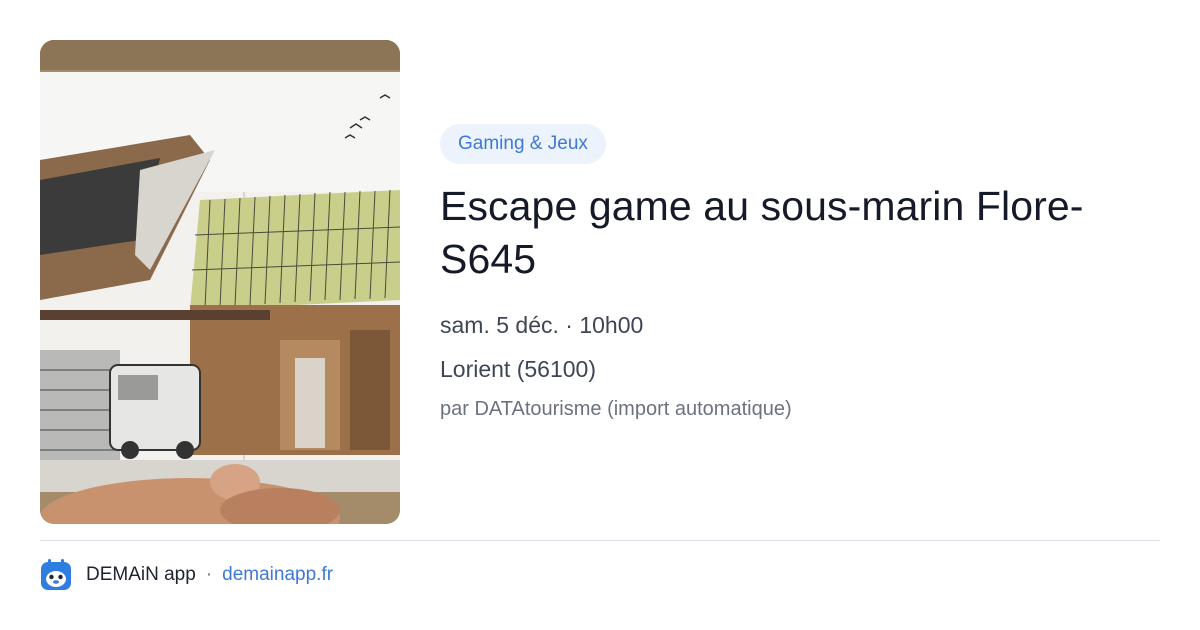 The height and width of the screenshot is (630, 1200). What do you see at coordinates (518, 369) in the screenshot?
I see `event-location: Lorient (56100)` at bounding box center [518, 369].